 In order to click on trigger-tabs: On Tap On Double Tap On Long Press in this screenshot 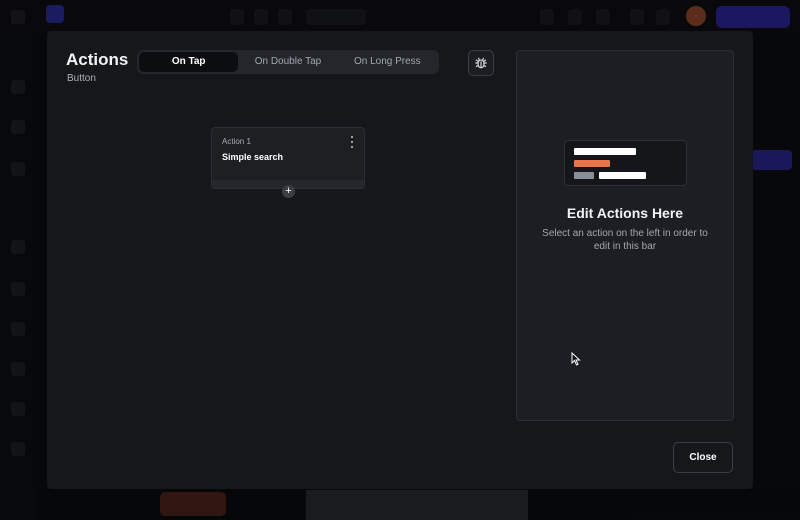, I will do `click(288, 62)`.